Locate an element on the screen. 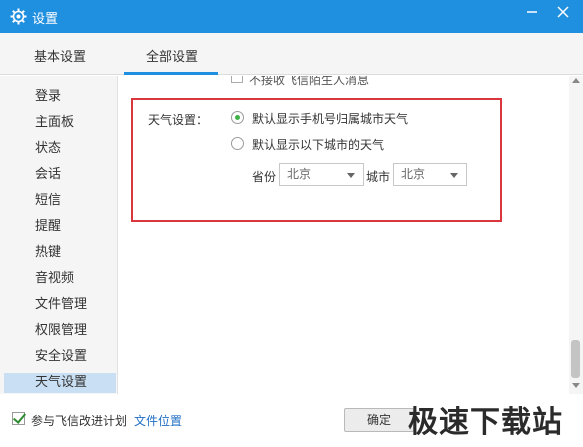 The image size is (583, 447). province-value: 北京 is located at coordinates (299, 174).